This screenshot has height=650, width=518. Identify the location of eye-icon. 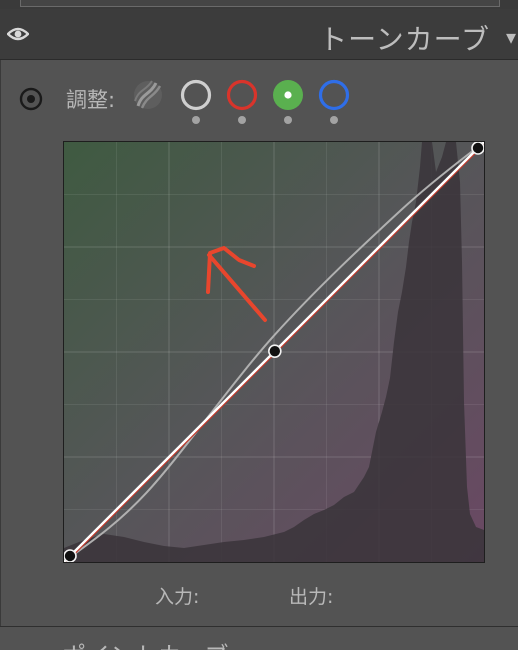
(18, 34).